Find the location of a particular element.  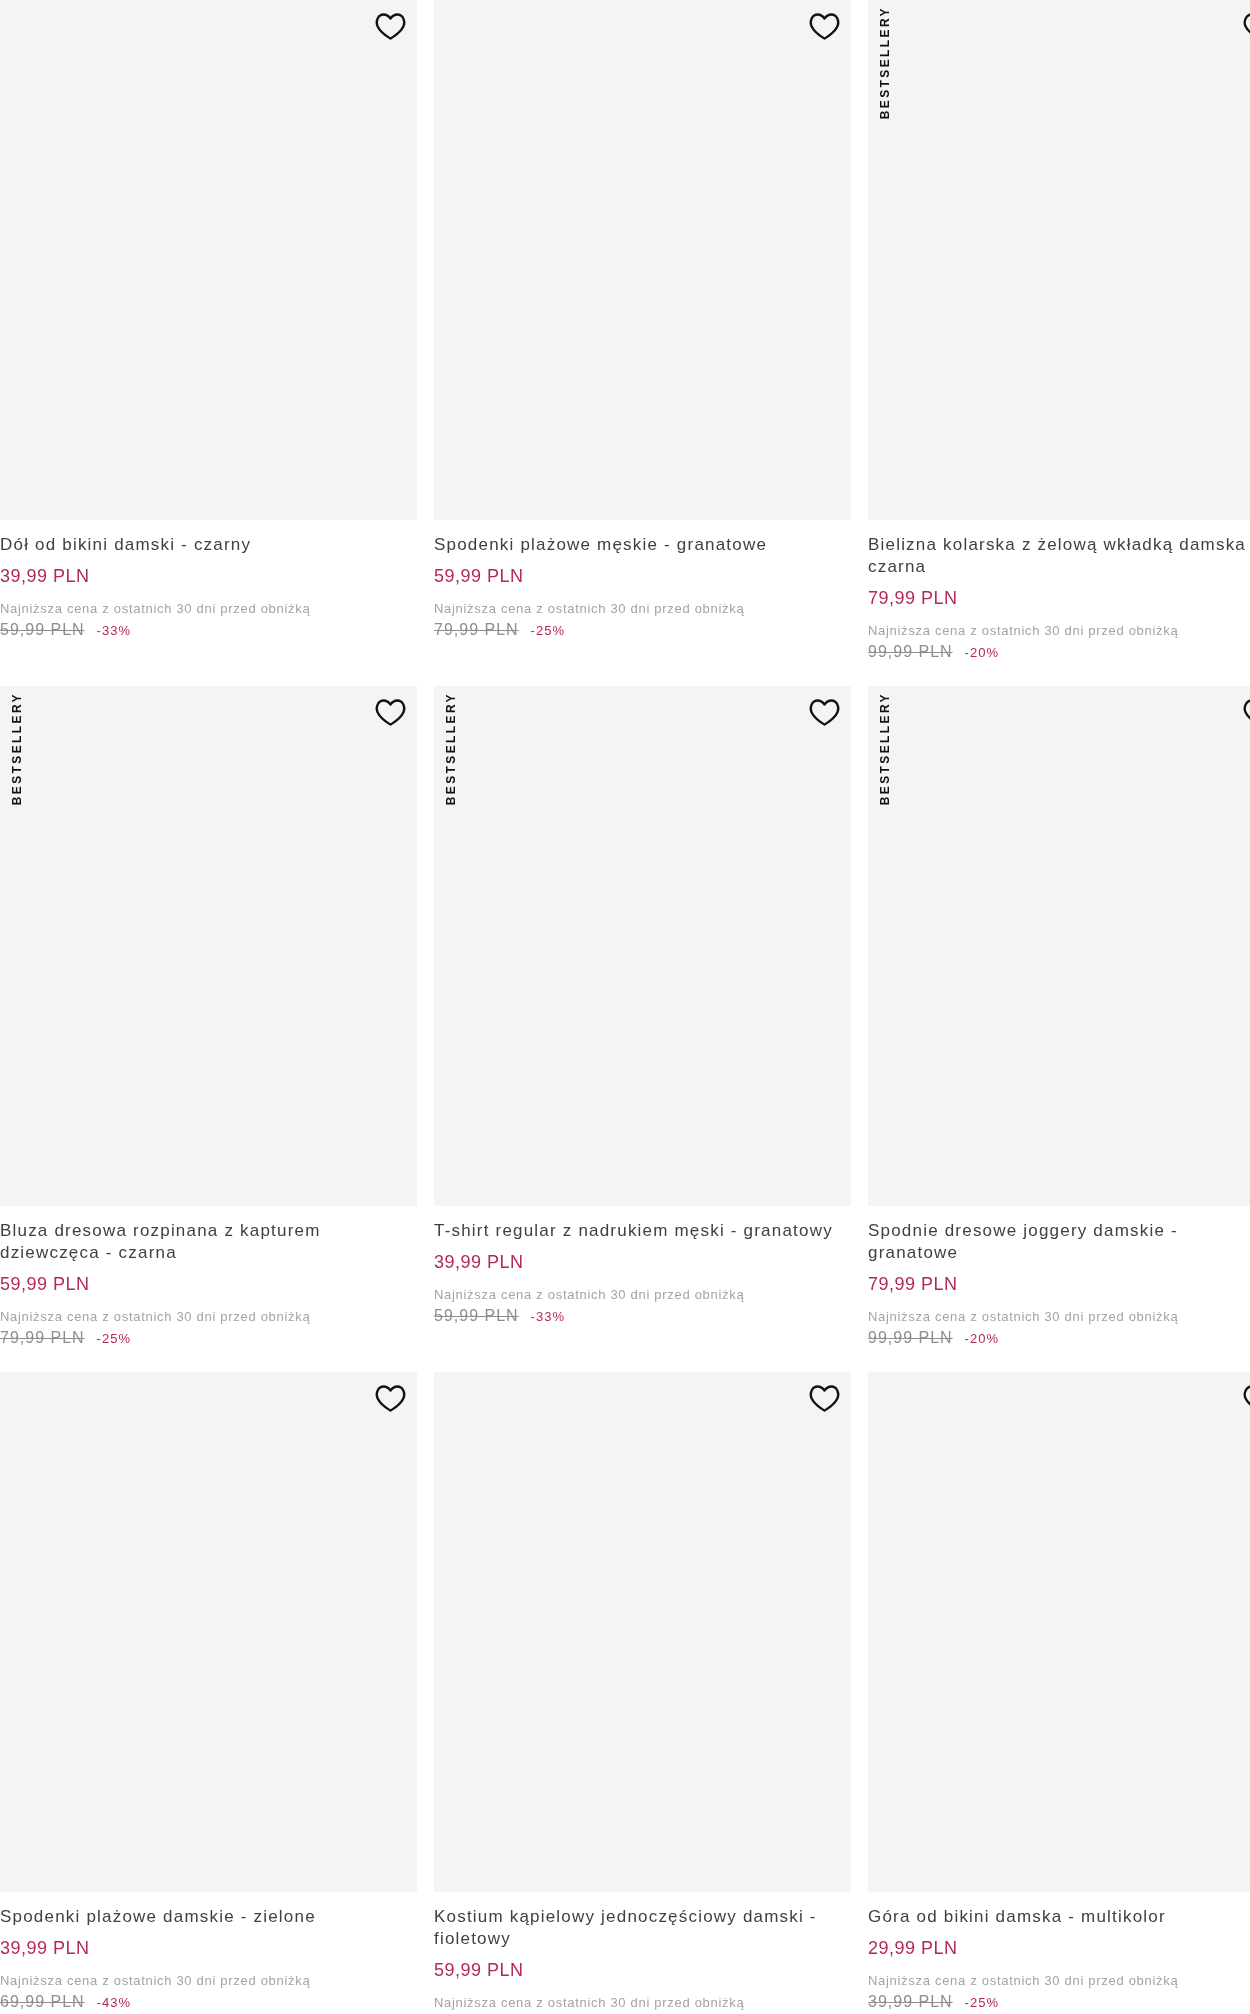

product-title: Góra od bikini damska - multikolor is located at coordinates (1059, 1917).